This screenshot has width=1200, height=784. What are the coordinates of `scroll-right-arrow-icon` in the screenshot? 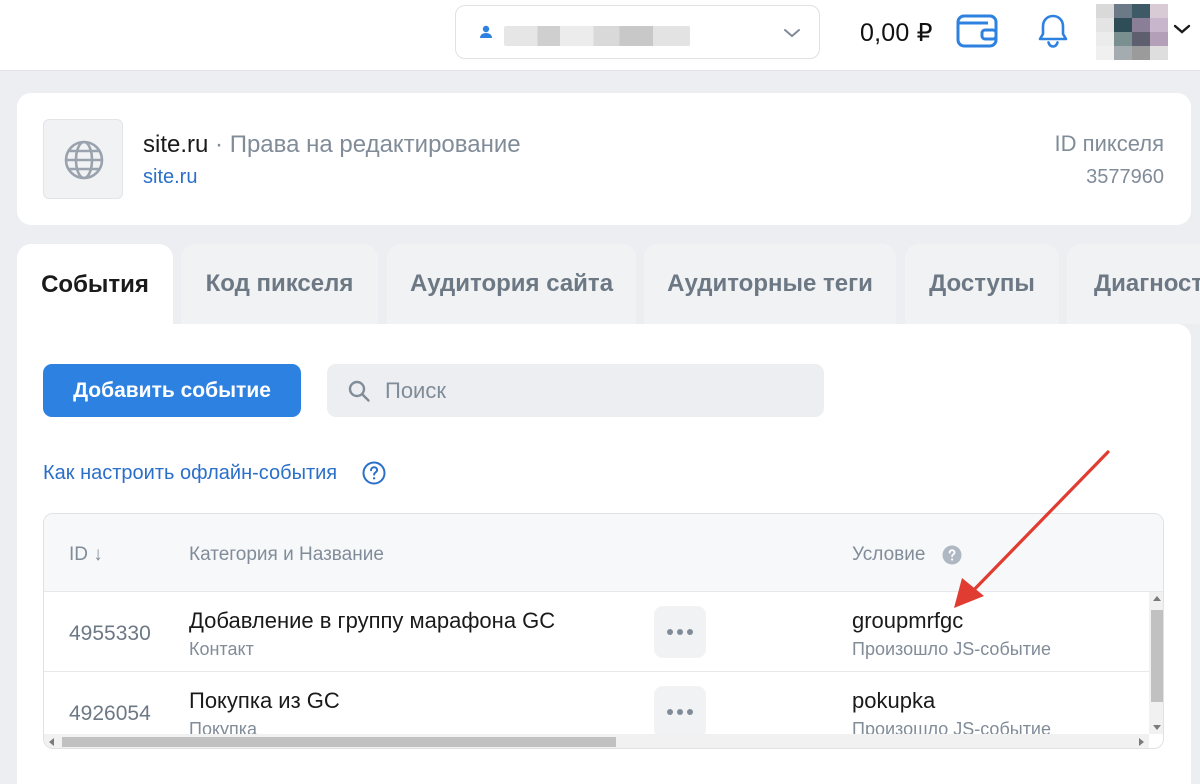 It's located at (1141, 742).